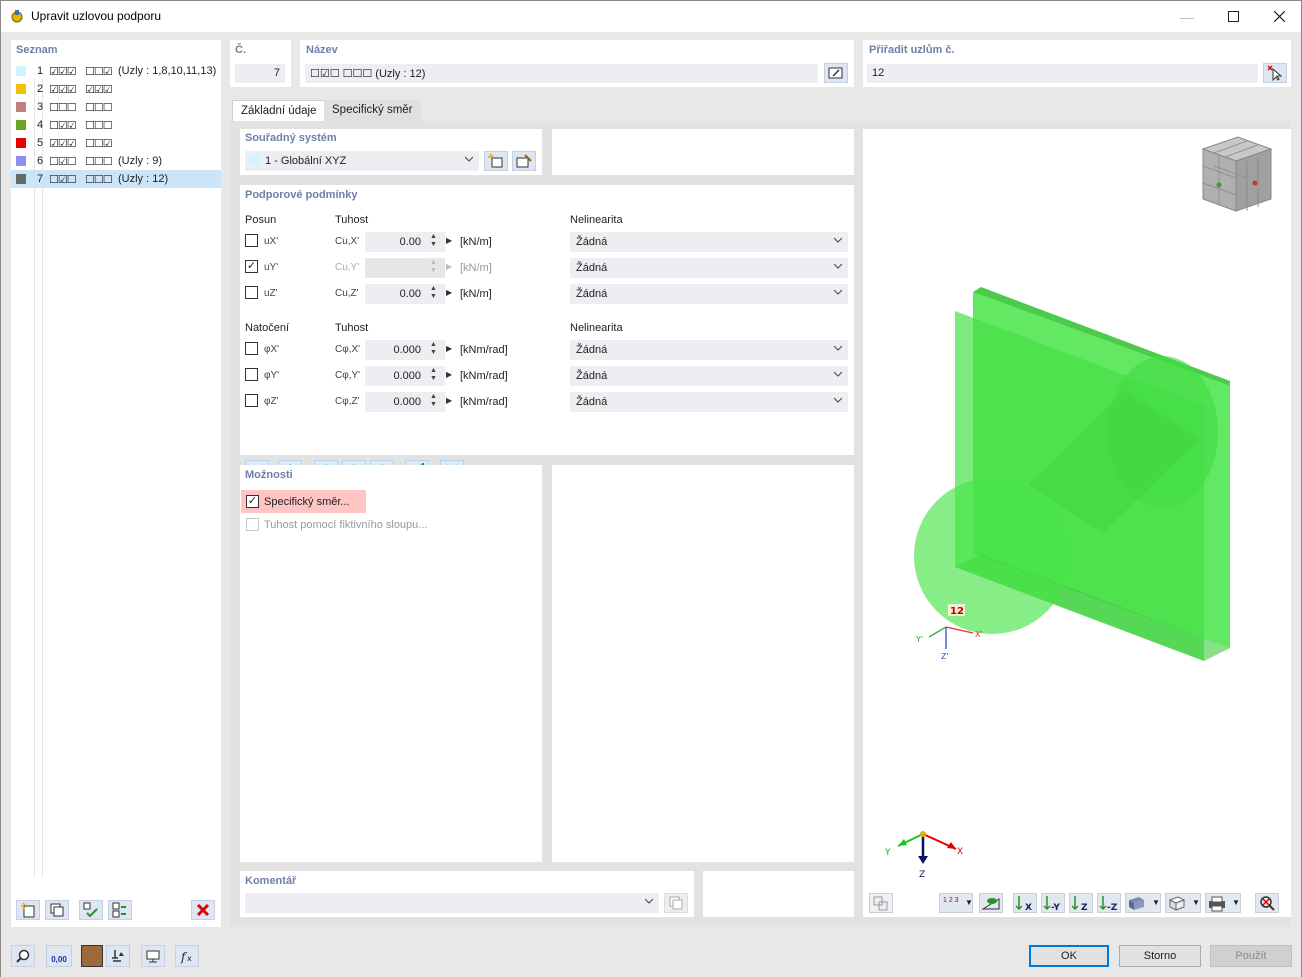 This screenshot has height=977, width=1302. I want to click on tree-guide, so click(34, 478).